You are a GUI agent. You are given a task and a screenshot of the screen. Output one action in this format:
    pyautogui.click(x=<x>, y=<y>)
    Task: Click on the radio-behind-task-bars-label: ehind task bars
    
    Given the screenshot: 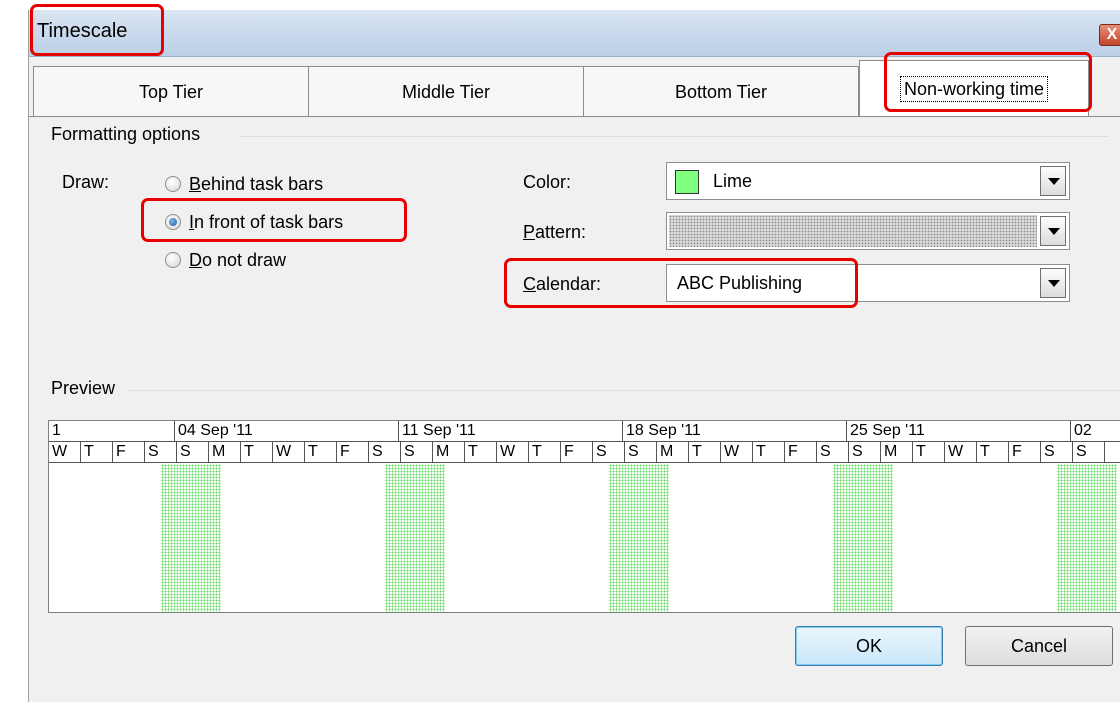 What is the action you would take?
    pyautogui.click(x=262, y=183)
    